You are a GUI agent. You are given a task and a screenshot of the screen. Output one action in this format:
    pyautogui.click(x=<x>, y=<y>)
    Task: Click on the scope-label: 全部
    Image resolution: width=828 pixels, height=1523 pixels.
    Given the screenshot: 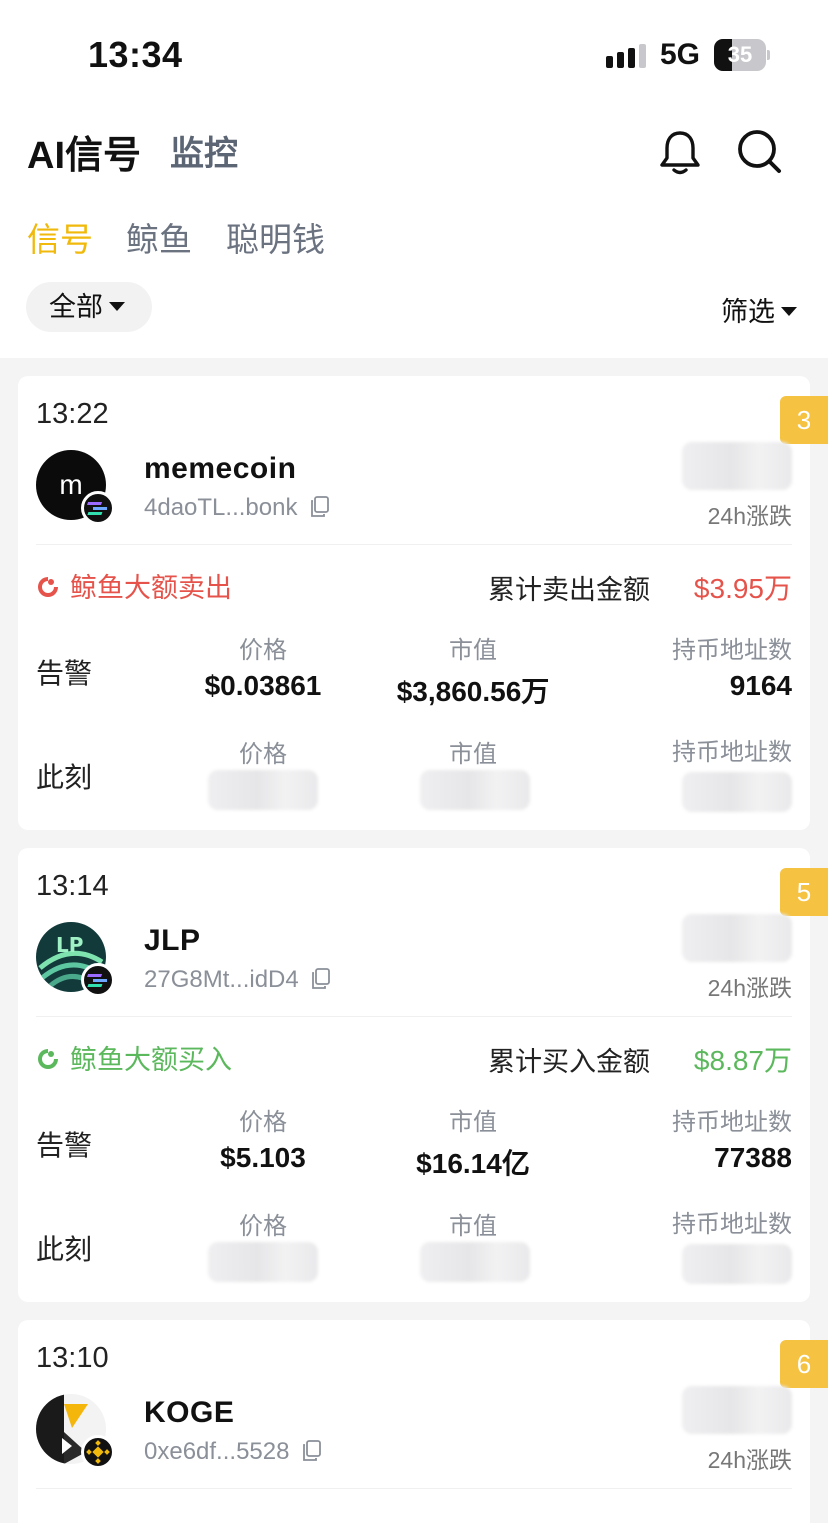 What is the action you would take?
    pyautogui.click(x=76, y=307)
    